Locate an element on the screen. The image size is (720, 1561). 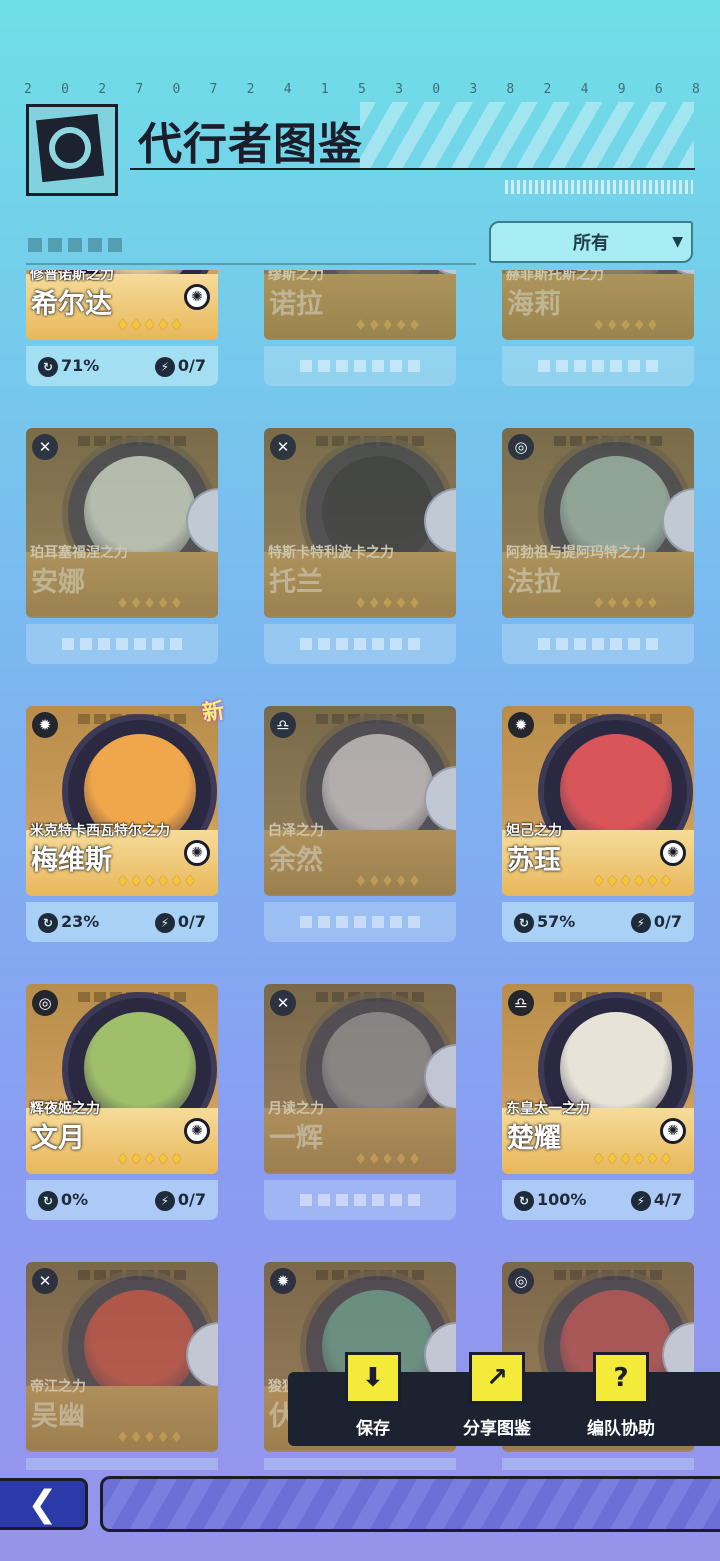
card-panel: ✹ 妲己之力 苏珏 ♦♦♦♦♦♦ ✺ is located at coordinates (598, 801).